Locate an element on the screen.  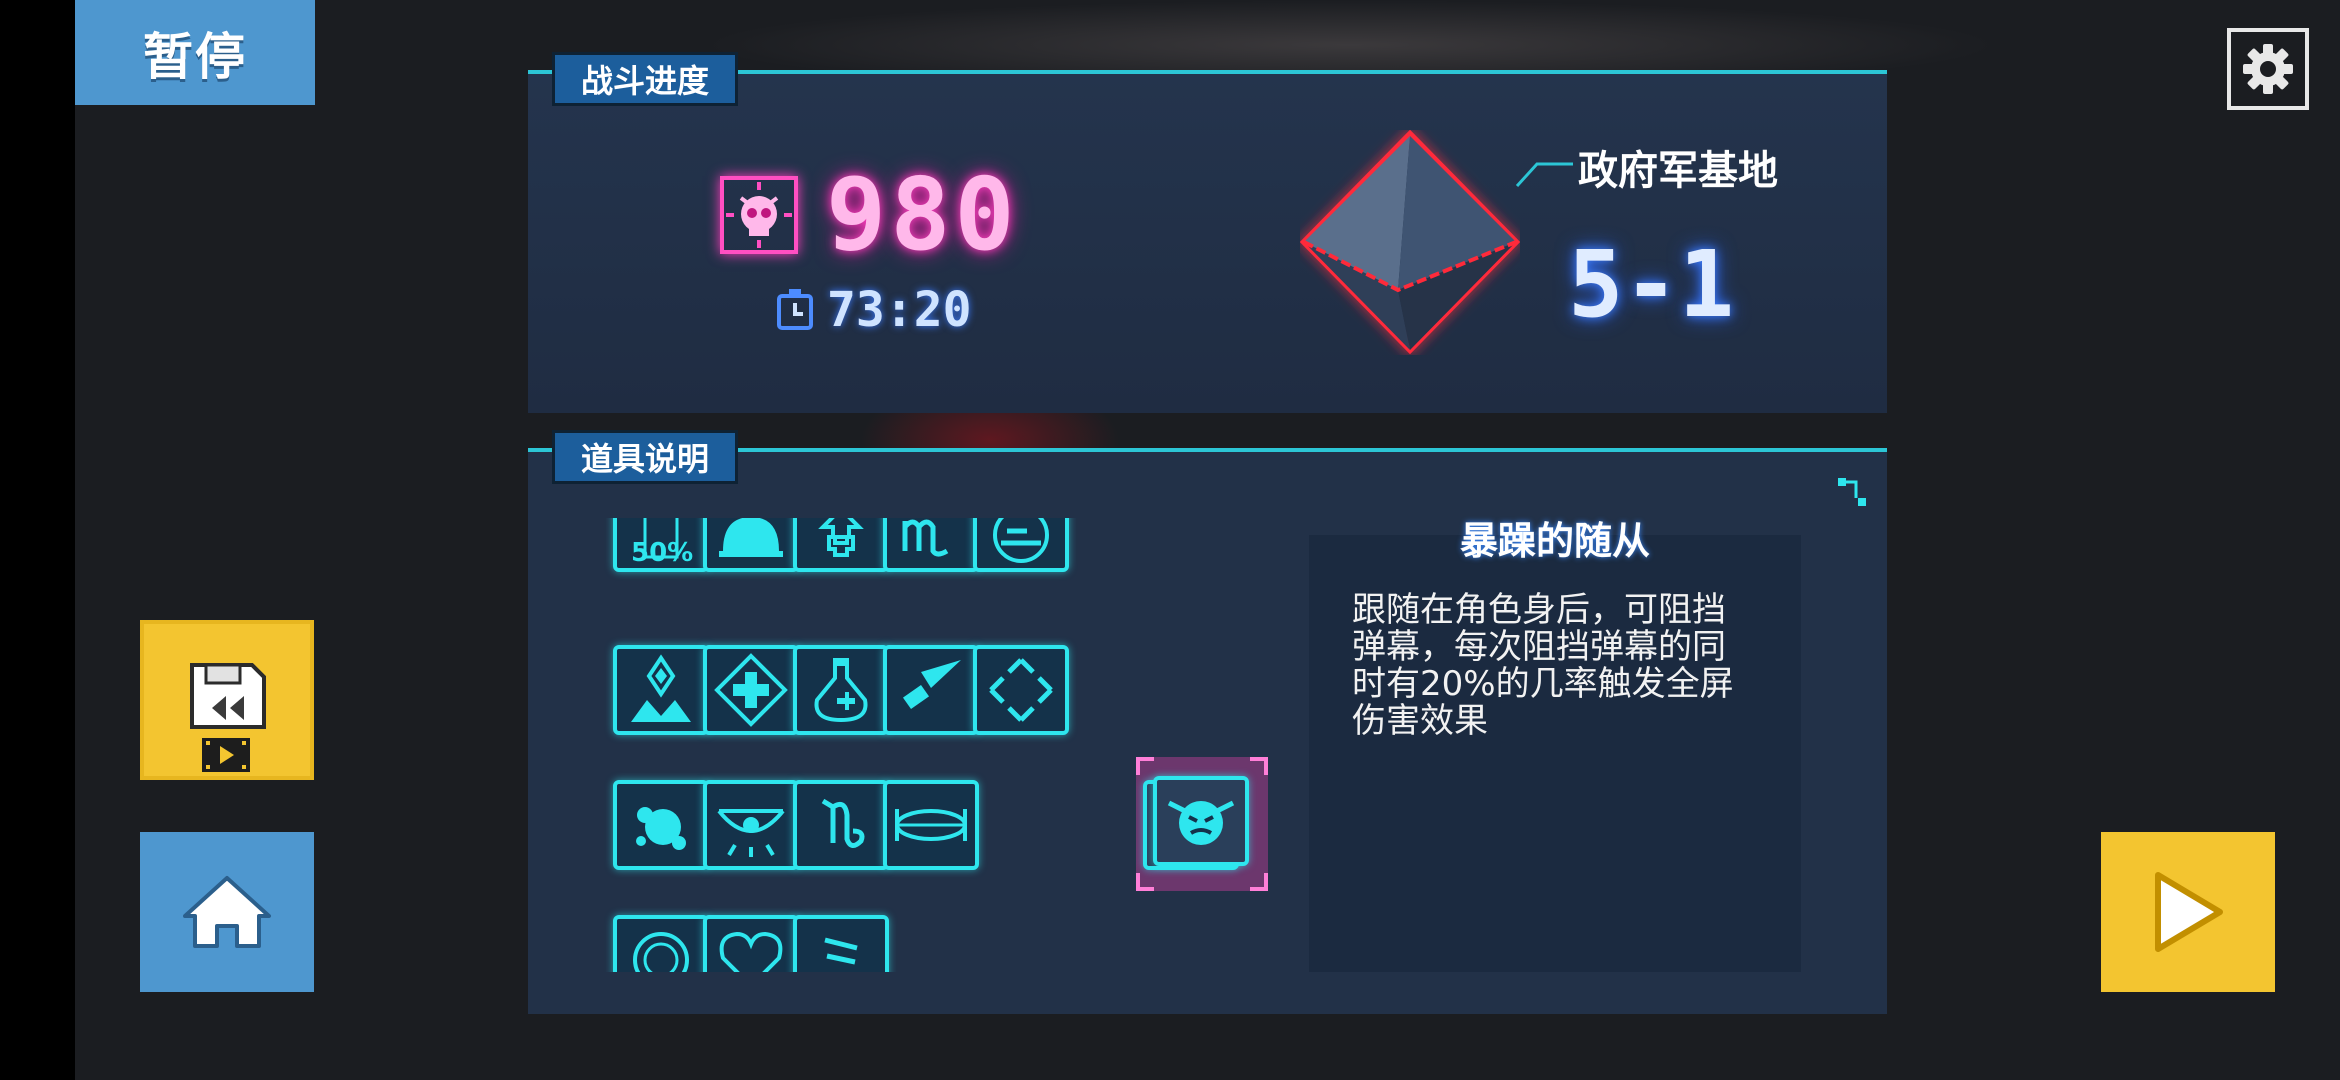
item-slot-splatter is located at coordinates (661, 825).